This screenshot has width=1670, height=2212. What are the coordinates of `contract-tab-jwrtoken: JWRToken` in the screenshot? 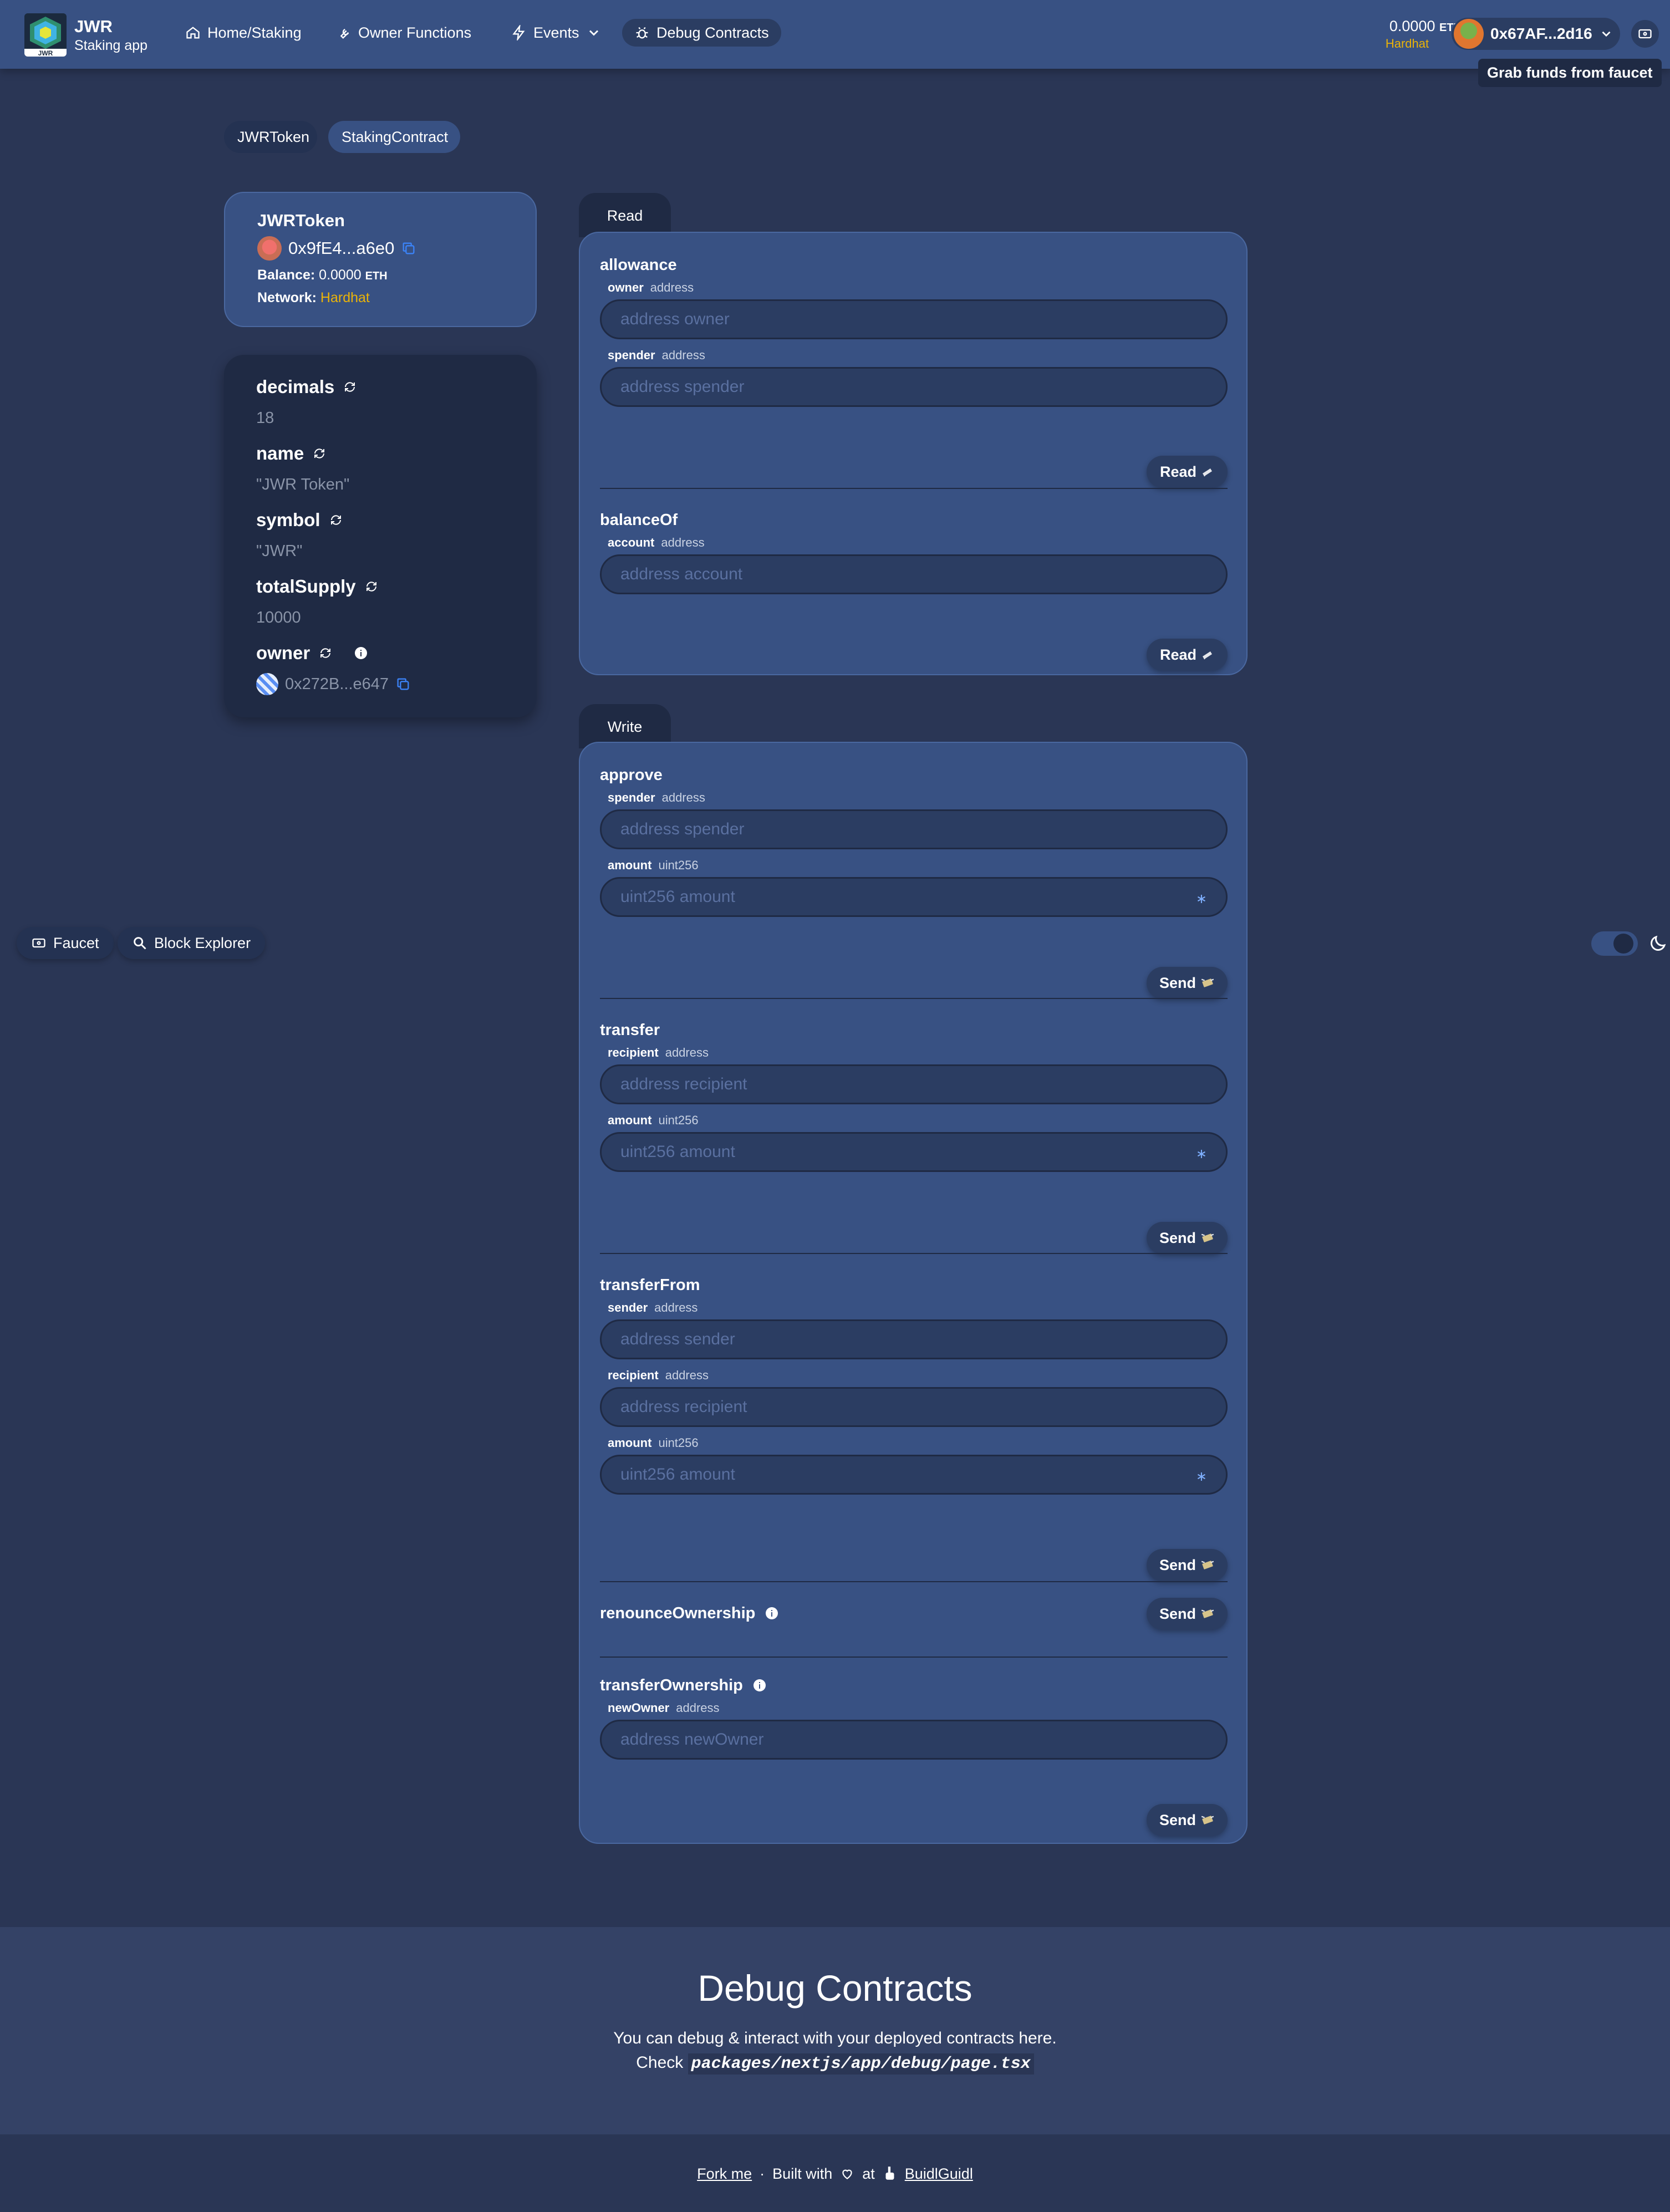 It's located at (270, 137).